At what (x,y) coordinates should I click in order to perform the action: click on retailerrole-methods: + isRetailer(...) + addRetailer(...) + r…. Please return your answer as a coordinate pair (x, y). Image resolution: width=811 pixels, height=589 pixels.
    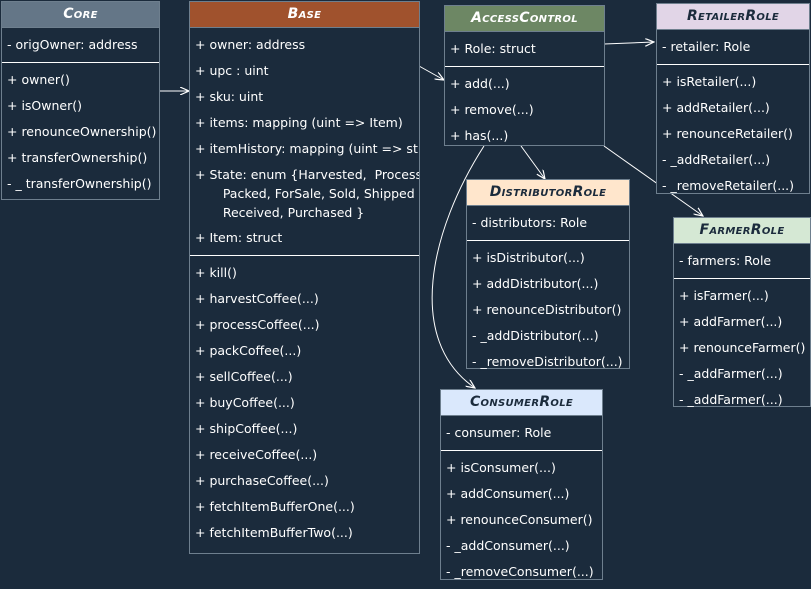
    Looking at the image, I should click on (733, 133).